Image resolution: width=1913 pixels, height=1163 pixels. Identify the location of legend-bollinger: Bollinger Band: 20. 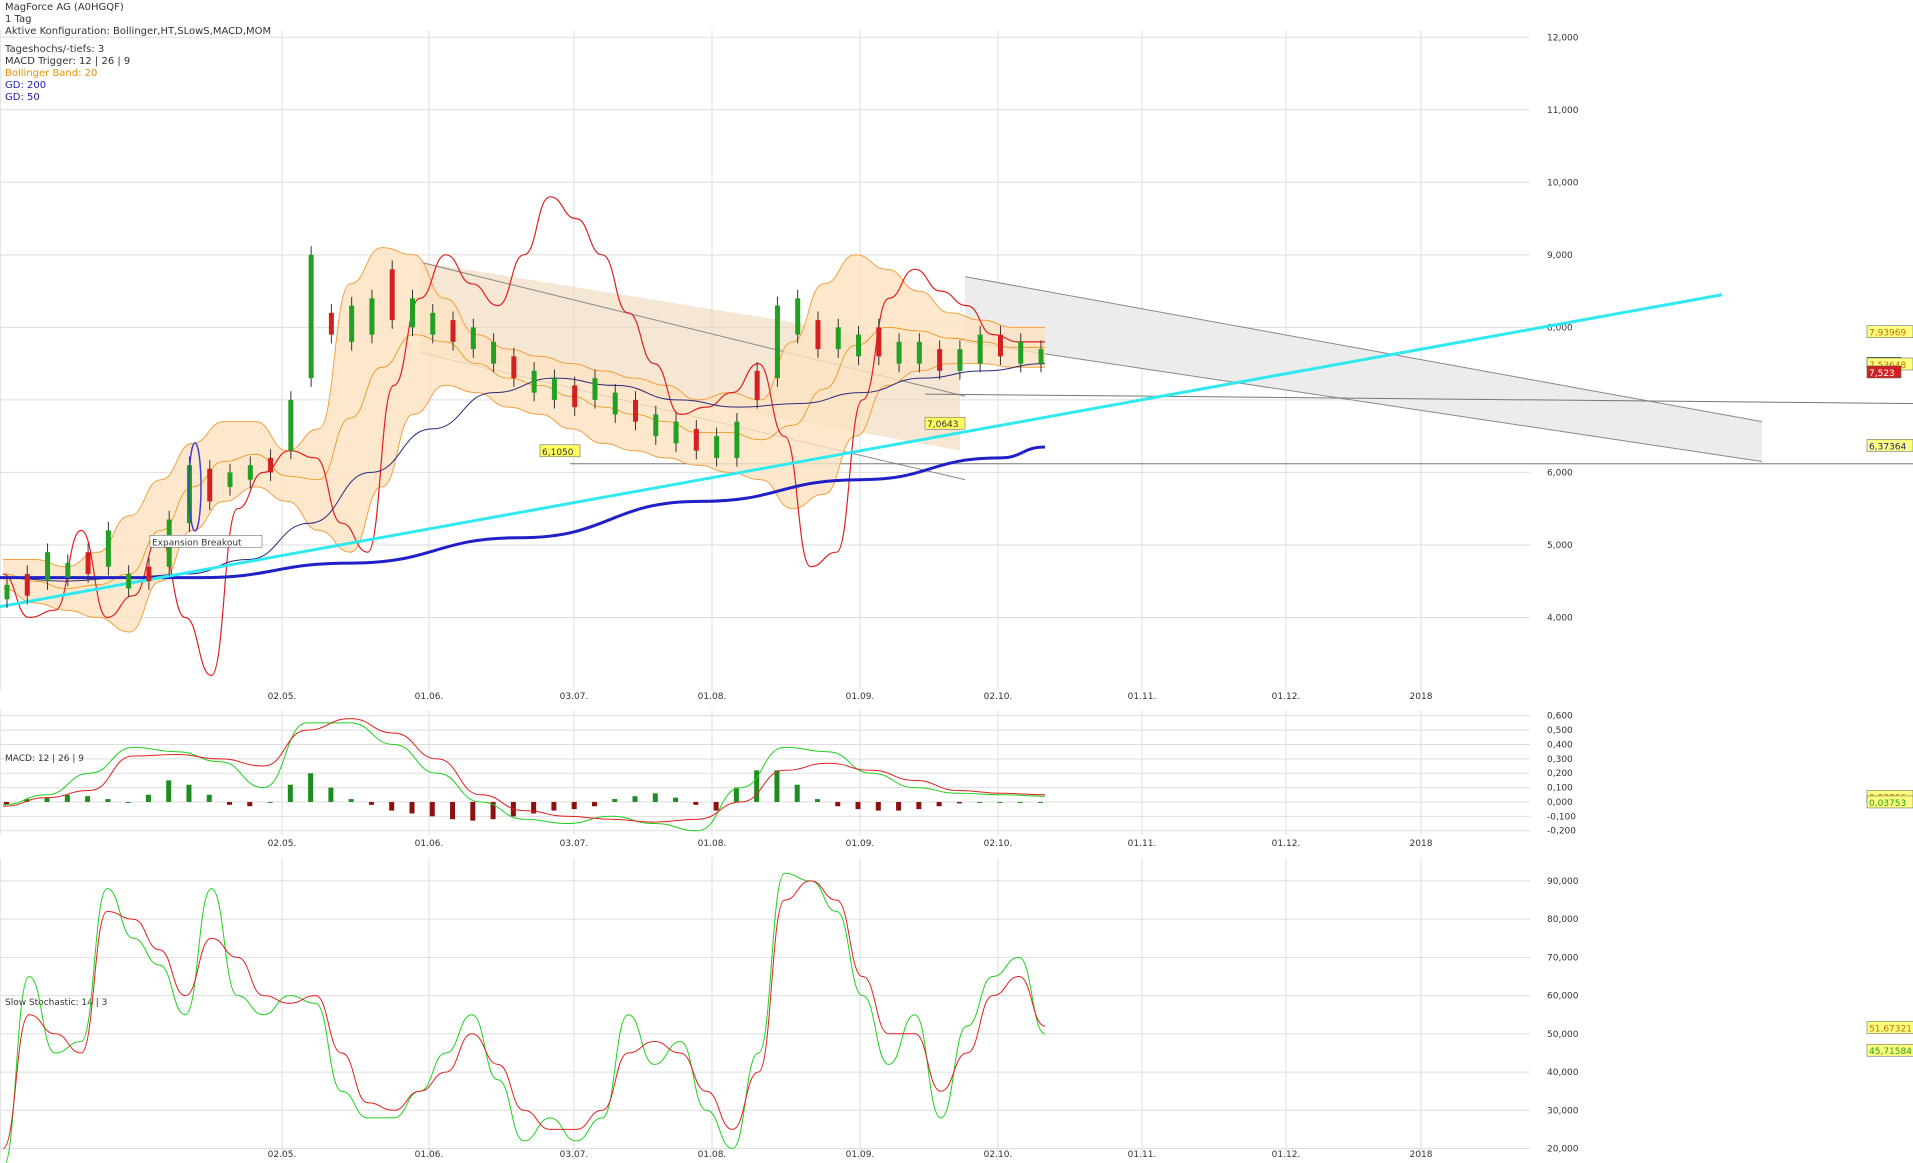
(51, 73).